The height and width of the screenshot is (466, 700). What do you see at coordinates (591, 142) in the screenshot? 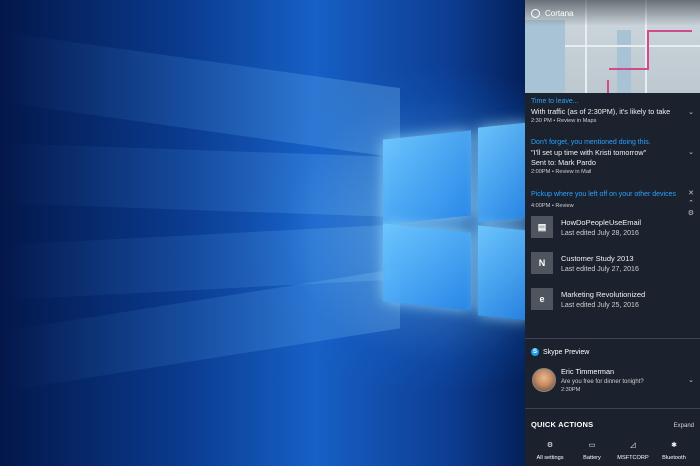
I see `reminder-heading: Don't forget, you mentioned doing this.` at bounding box center [591, 142].